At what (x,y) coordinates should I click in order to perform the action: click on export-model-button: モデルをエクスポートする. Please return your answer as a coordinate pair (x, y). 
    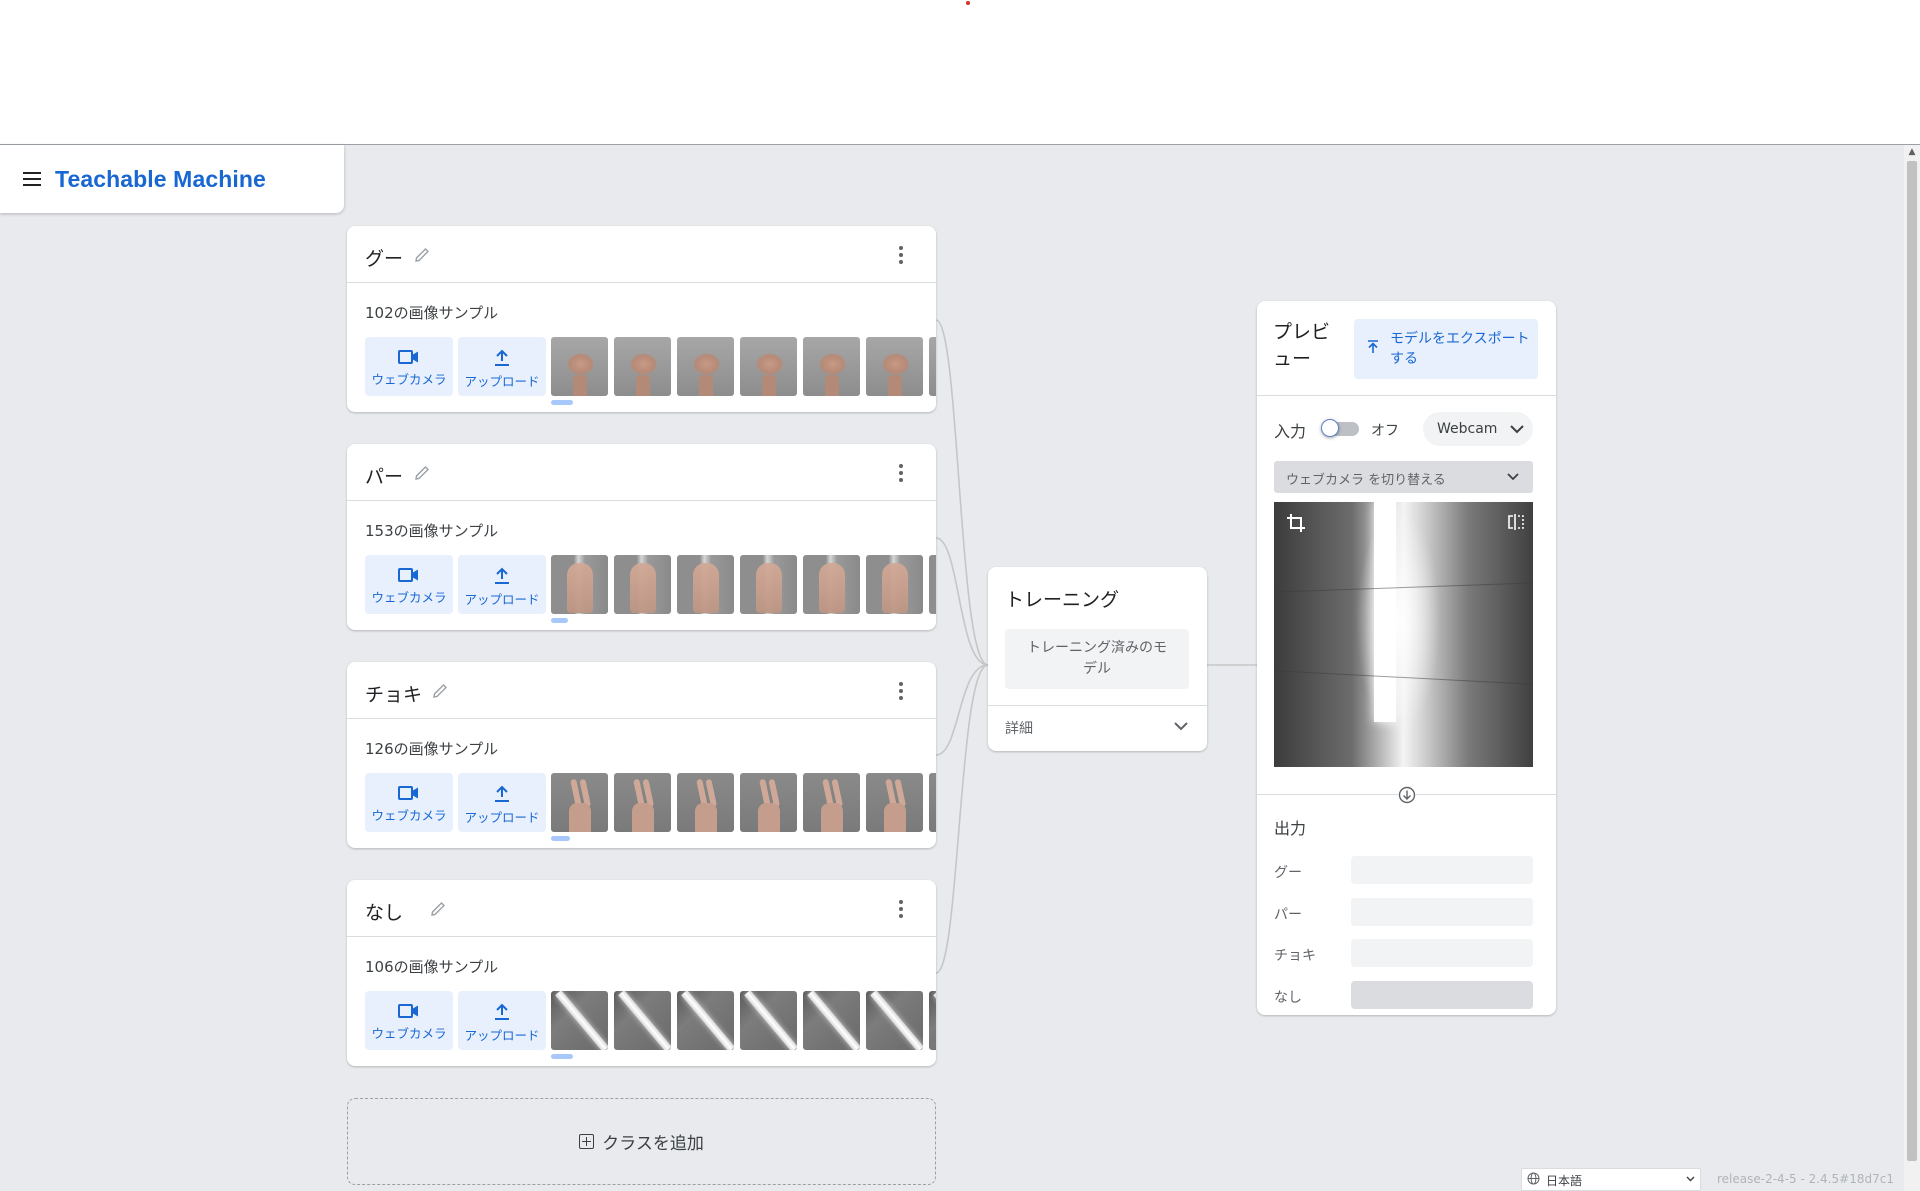
    Looking at the image, I should click on (1446, 349).